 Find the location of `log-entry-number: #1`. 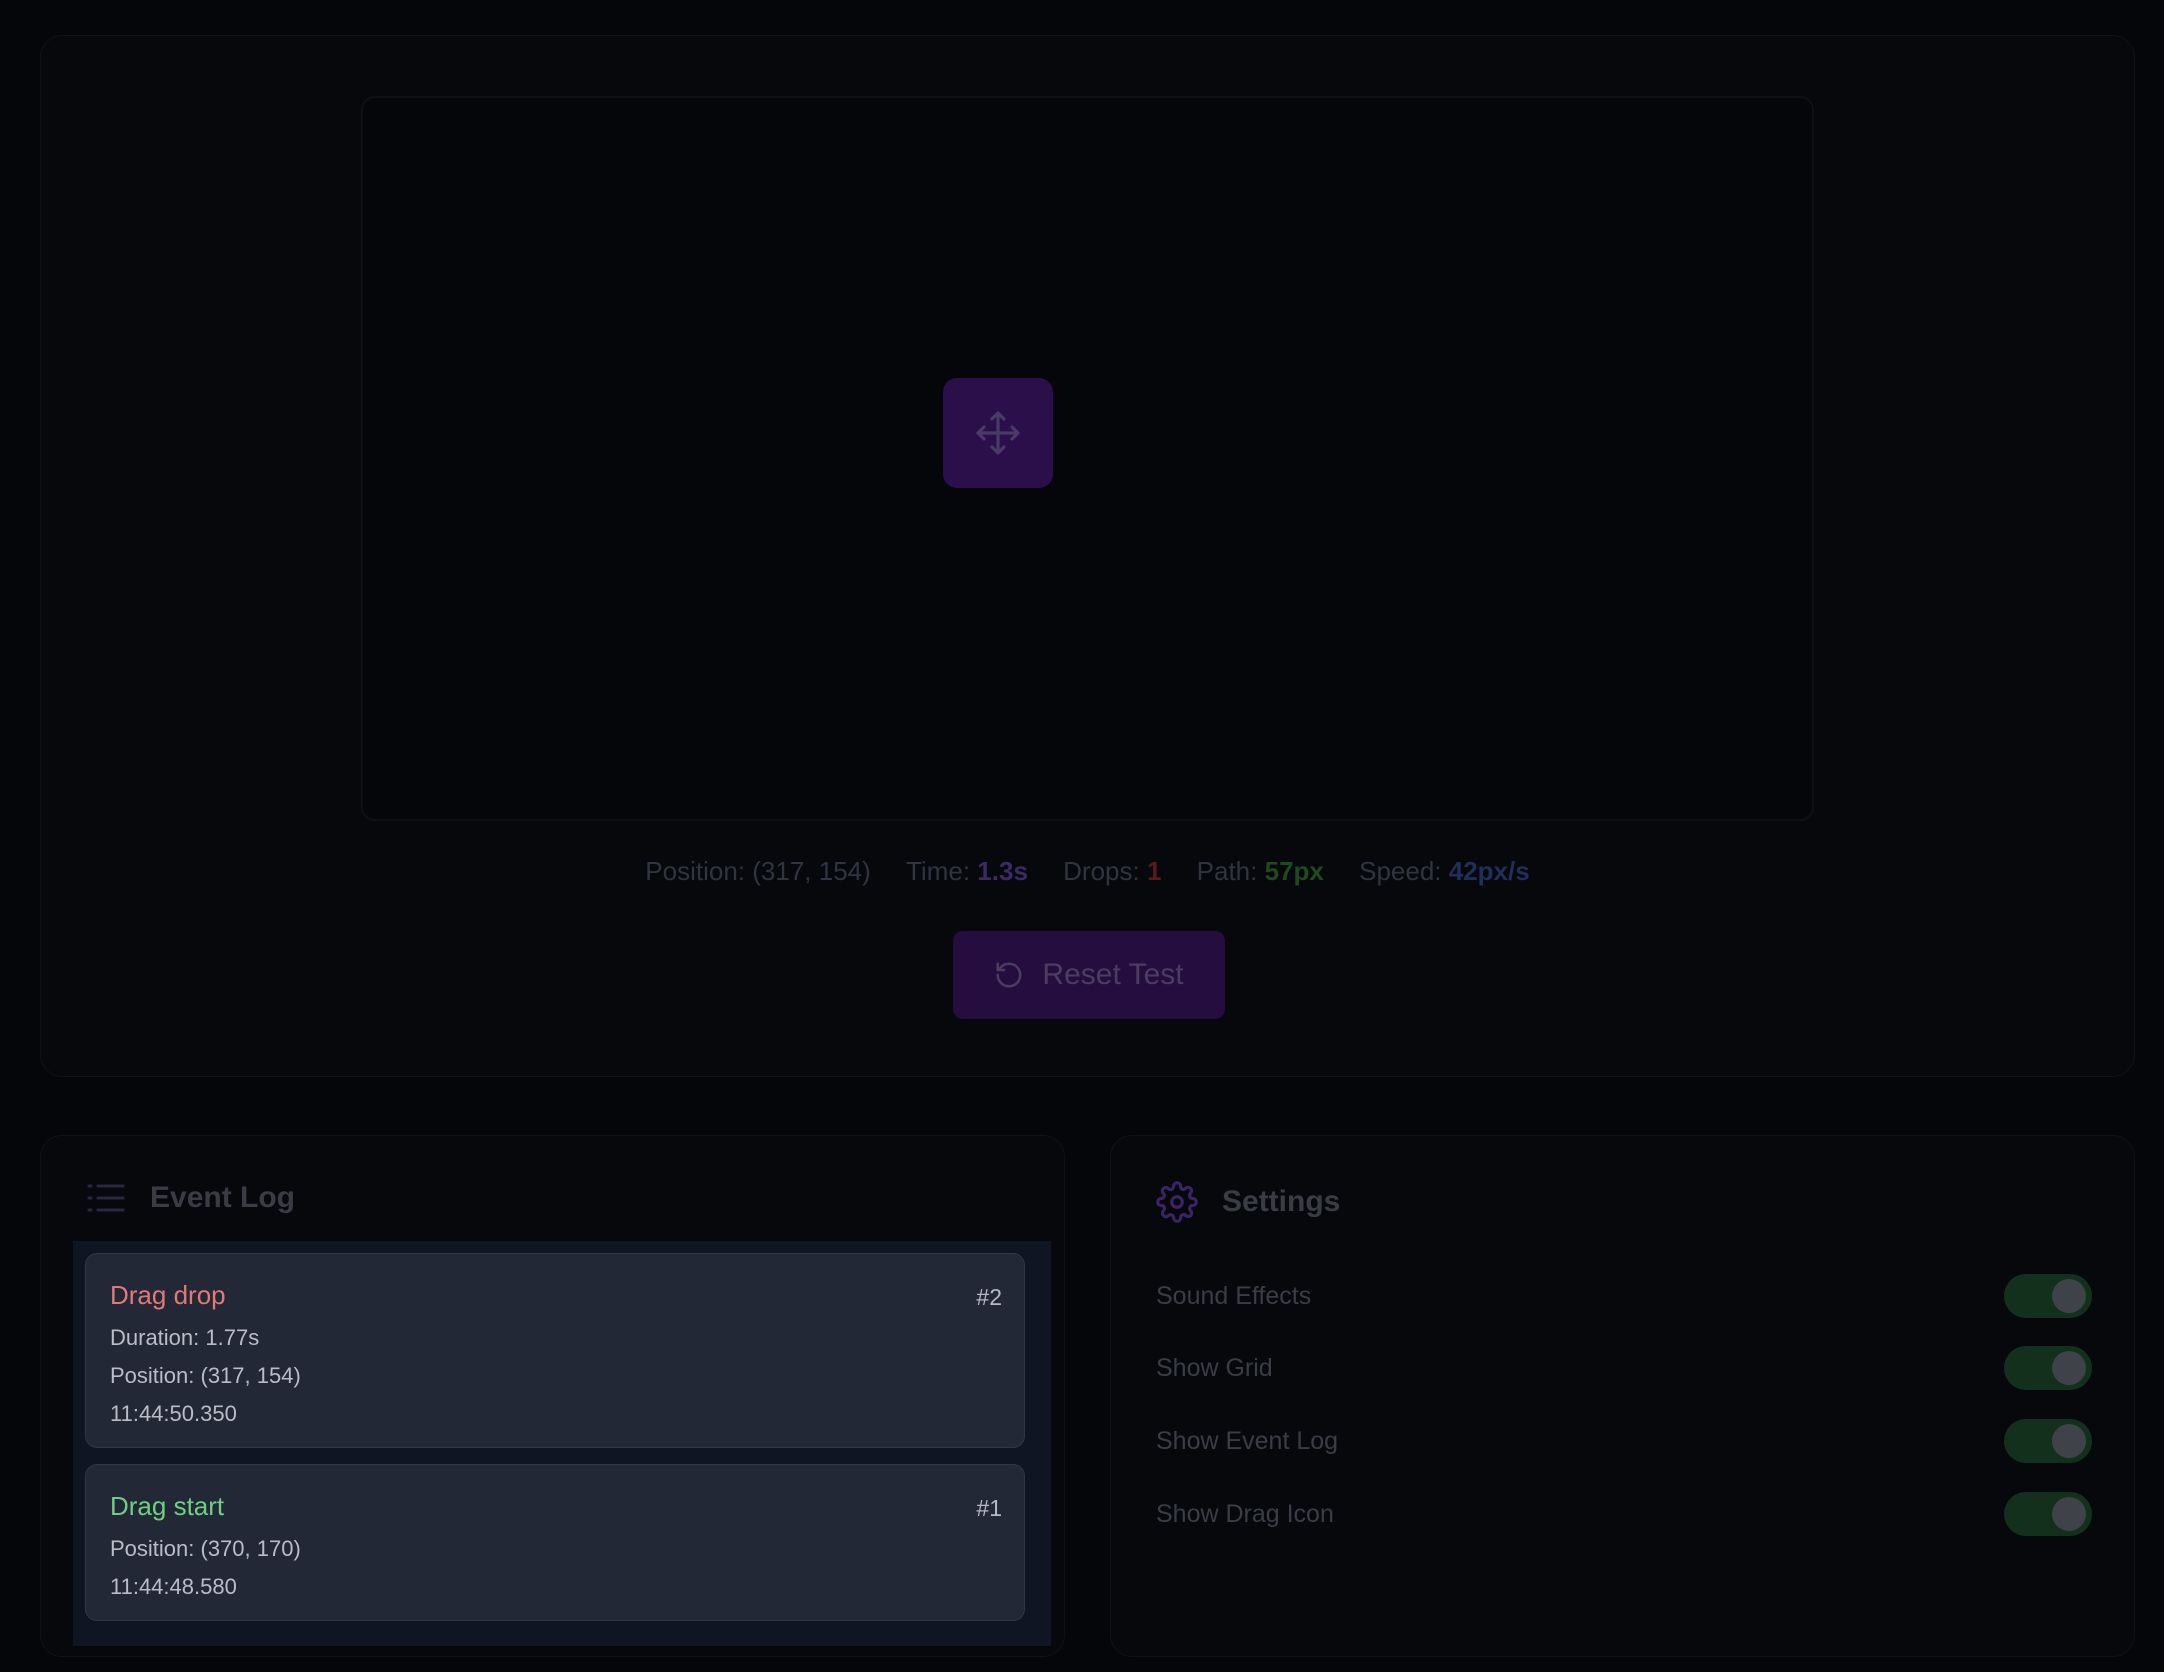

log-entry-number: #1 is located at coordinates (989, 1508).